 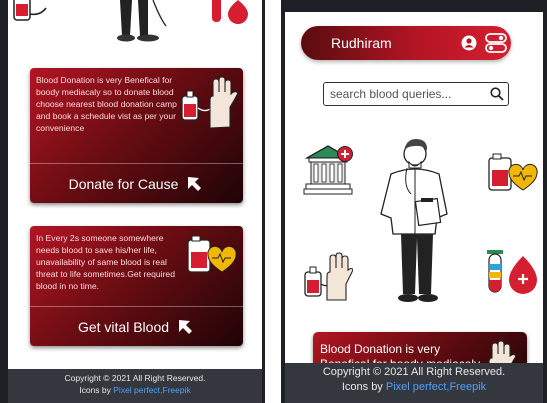 What do you see at coordinates (380, 349) in the screenshot?
I see `card-preview-text-line1: Blood Donation is very` at bounding box center [380, 349].